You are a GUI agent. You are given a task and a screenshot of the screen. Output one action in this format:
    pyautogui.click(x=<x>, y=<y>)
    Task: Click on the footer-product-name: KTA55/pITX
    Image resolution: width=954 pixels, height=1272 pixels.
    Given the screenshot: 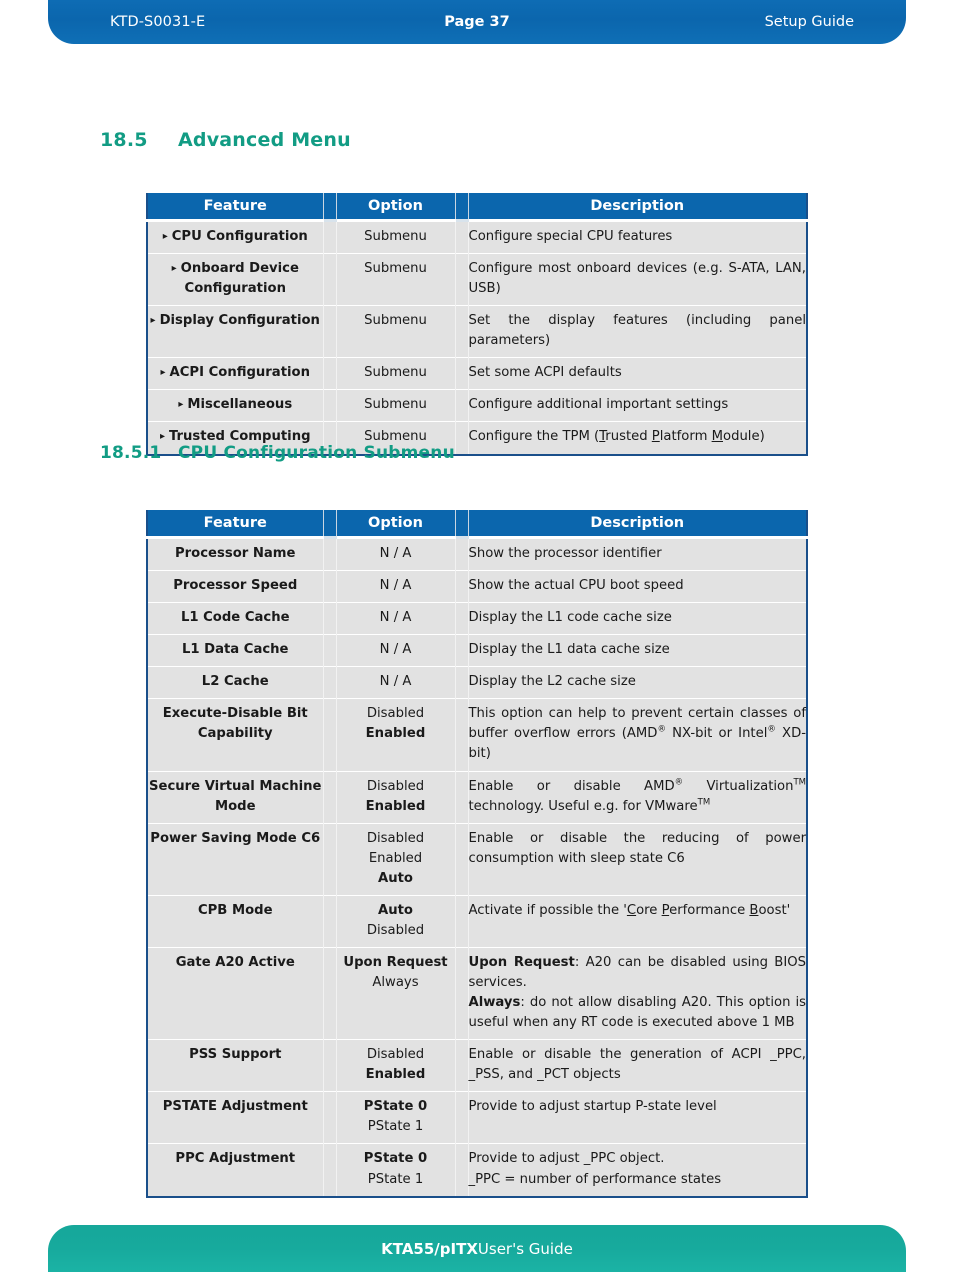 What is the action you would take?
    pyautogui.click(x=429, y=1248)
    